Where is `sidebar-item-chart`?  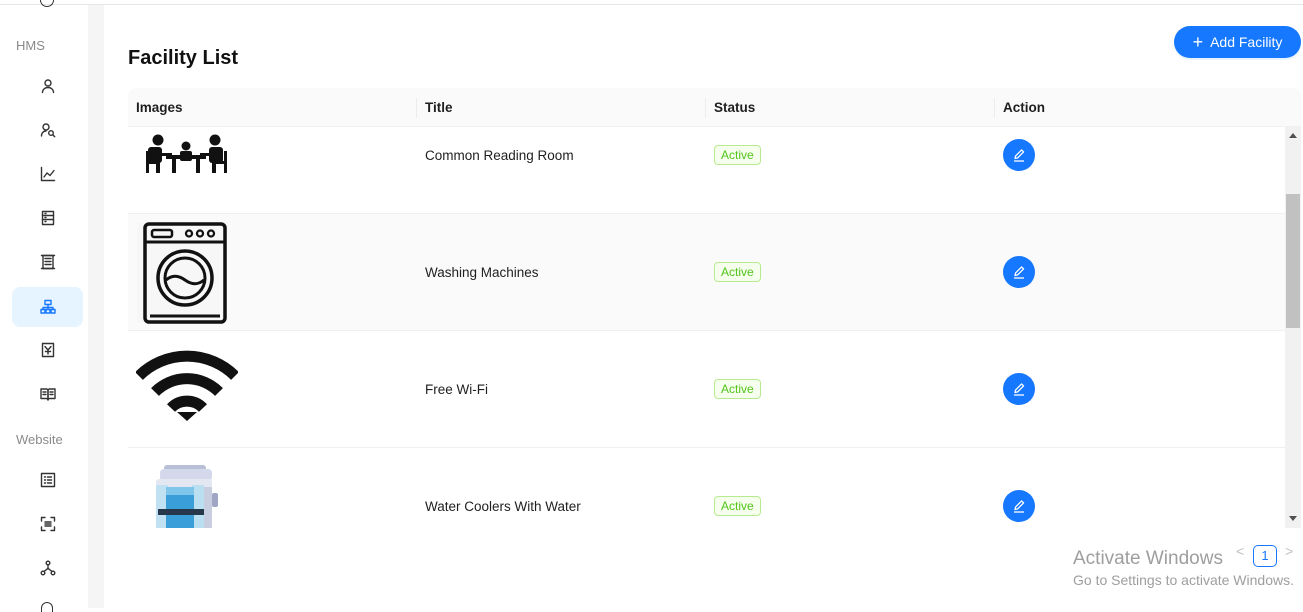 sidebar-item-chart is located at coordinates (47, 174).